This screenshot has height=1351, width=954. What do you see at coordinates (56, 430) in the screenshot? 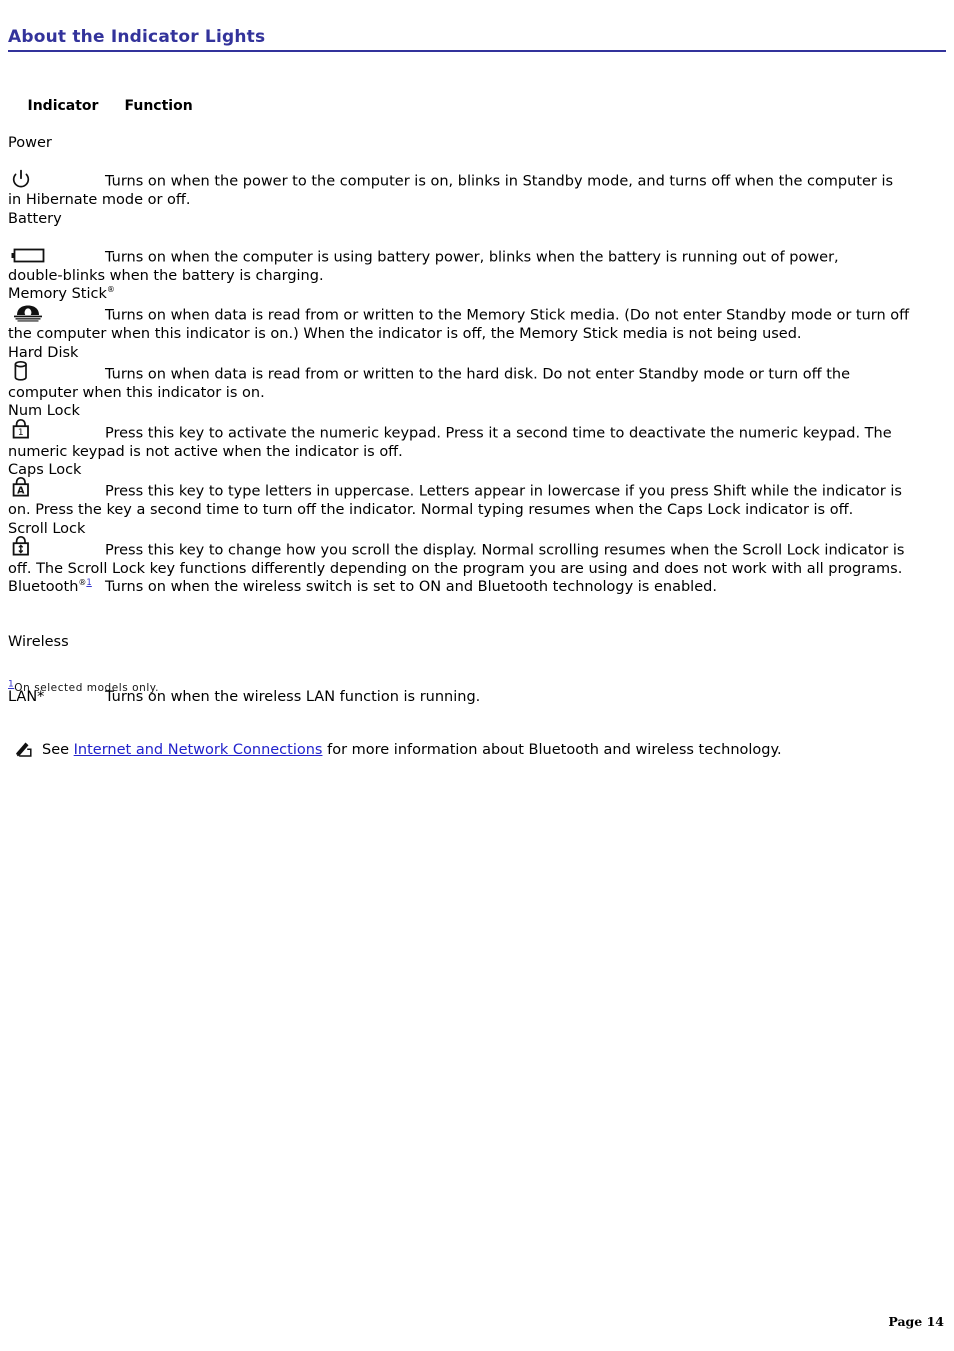
I see `num-lock-icon: 1` at bounding box center [56, 430].